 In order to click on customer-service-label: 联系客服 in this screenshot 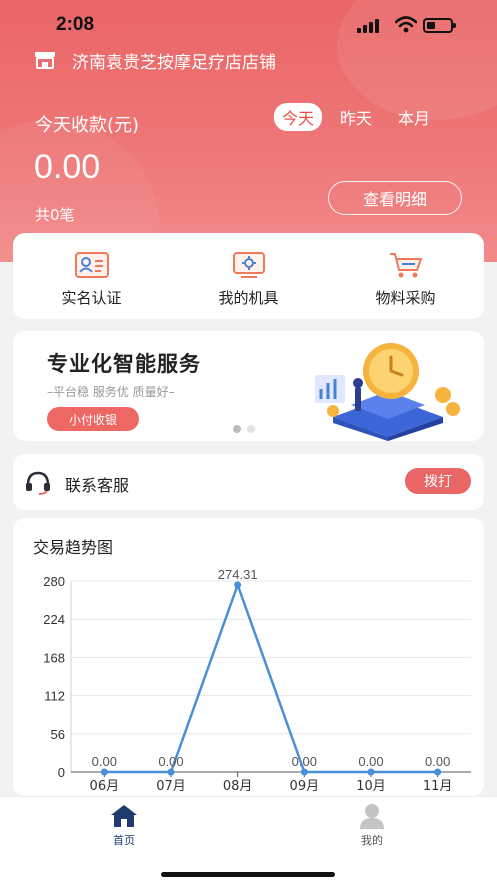, I will do `click(97, 485)`.